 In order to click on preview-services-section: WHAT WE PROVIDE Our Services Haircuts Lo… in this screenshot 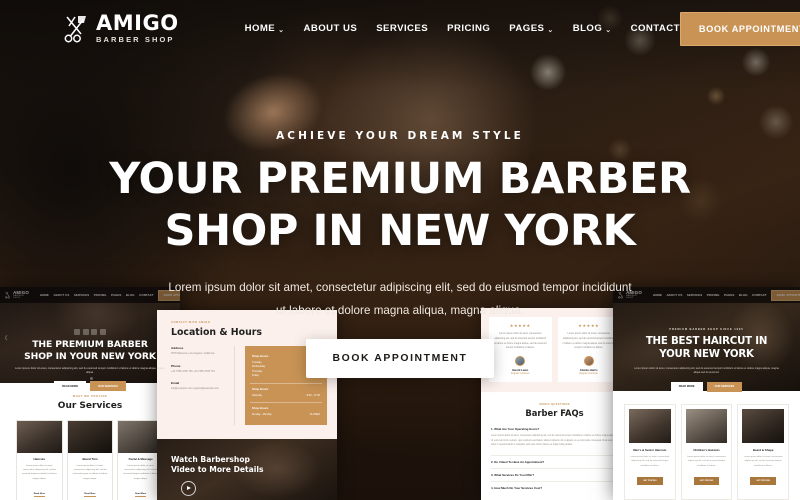, I will do `click(90, 441)`.